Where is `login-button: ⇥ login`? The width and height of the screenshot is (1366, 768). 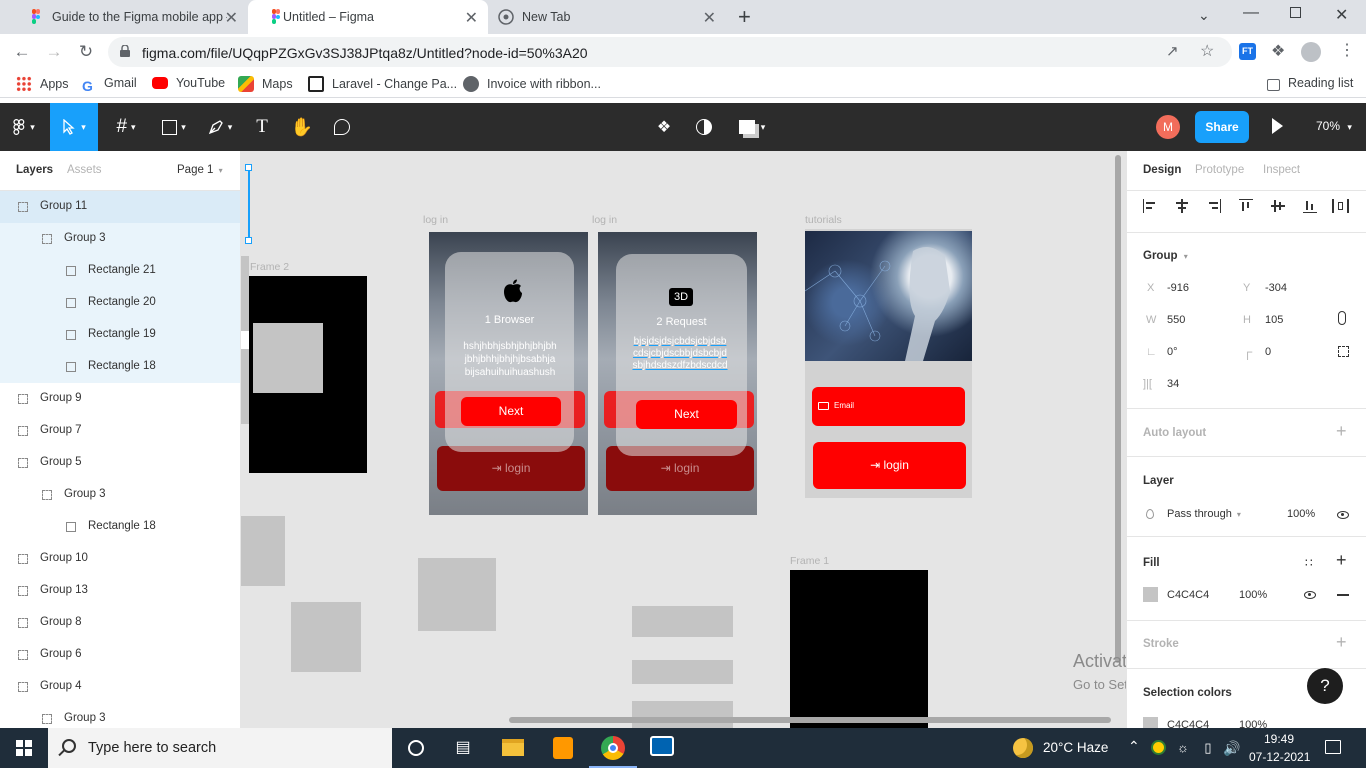 login-button: ⇥ login is located at coordinates (889, 465).